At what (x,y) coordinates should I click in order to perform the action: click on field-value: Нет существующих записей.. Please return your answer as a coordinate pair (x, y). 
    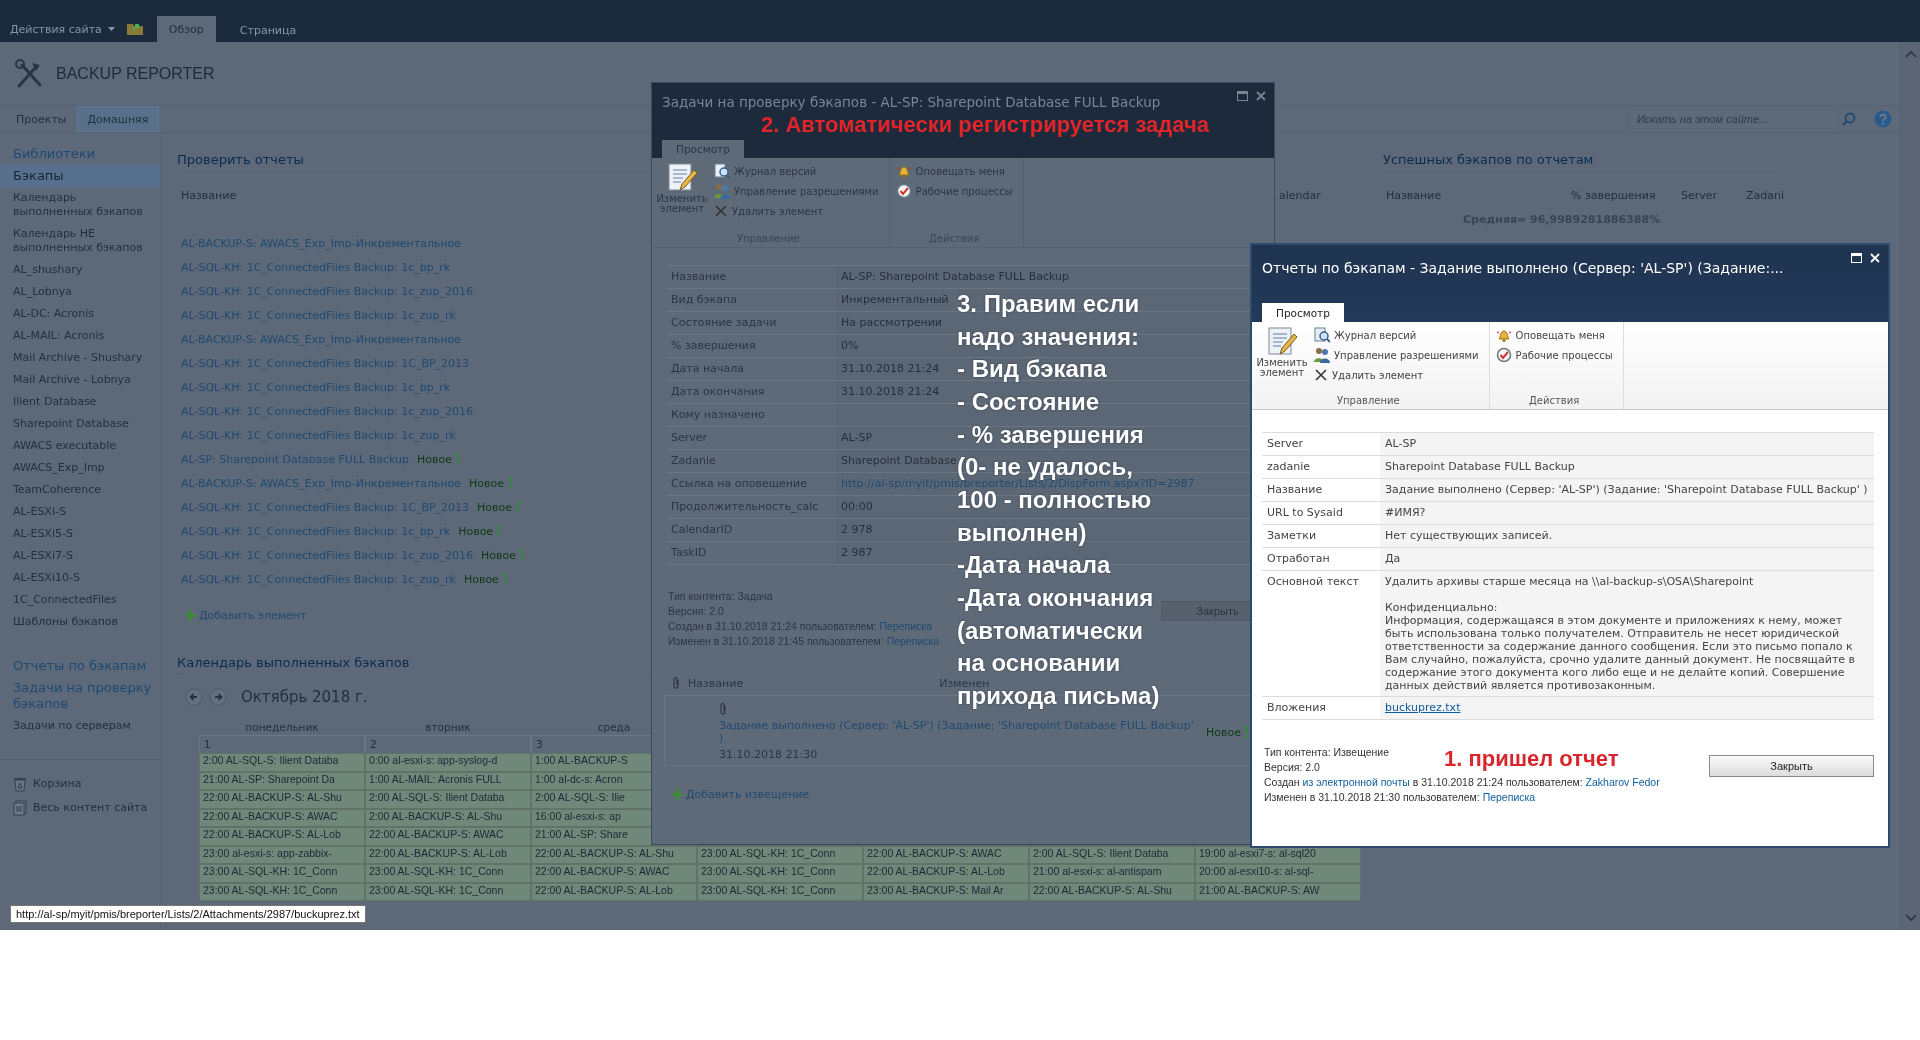
    Looking at the image, I should click on (1627, 536).